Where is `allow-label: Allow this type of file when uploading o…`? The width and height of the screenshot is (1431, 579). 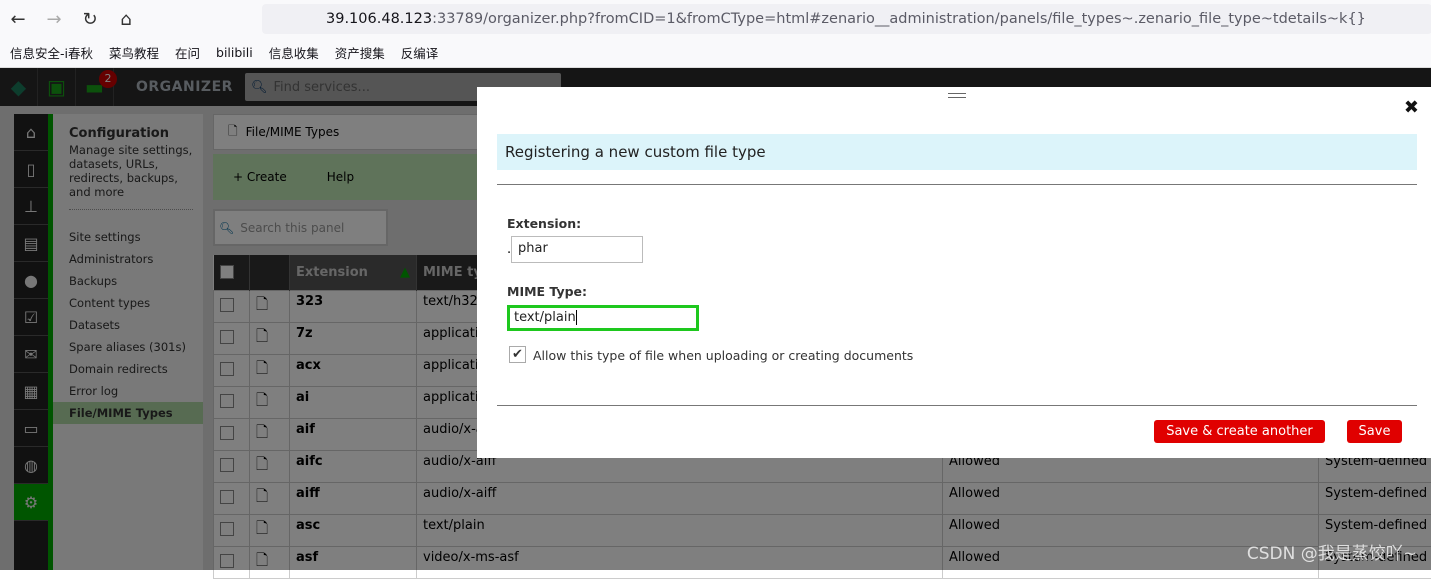
allow-label: Allow this type of file when uploading o… is located at coordinates (723, 355).